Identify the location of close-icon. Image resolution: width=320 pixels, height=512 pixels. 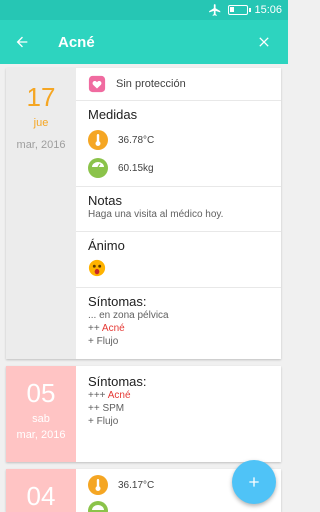
(264, 42).